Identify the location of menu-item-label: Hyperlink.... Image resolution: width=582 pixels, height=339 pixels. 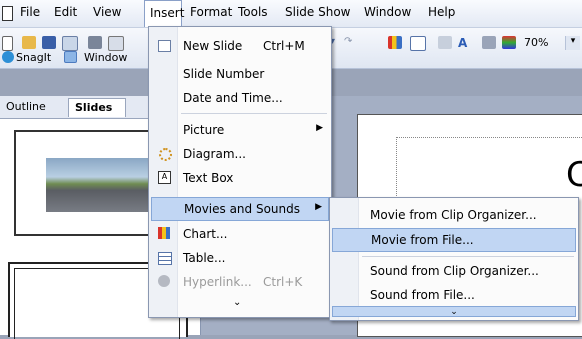
(217, 282).